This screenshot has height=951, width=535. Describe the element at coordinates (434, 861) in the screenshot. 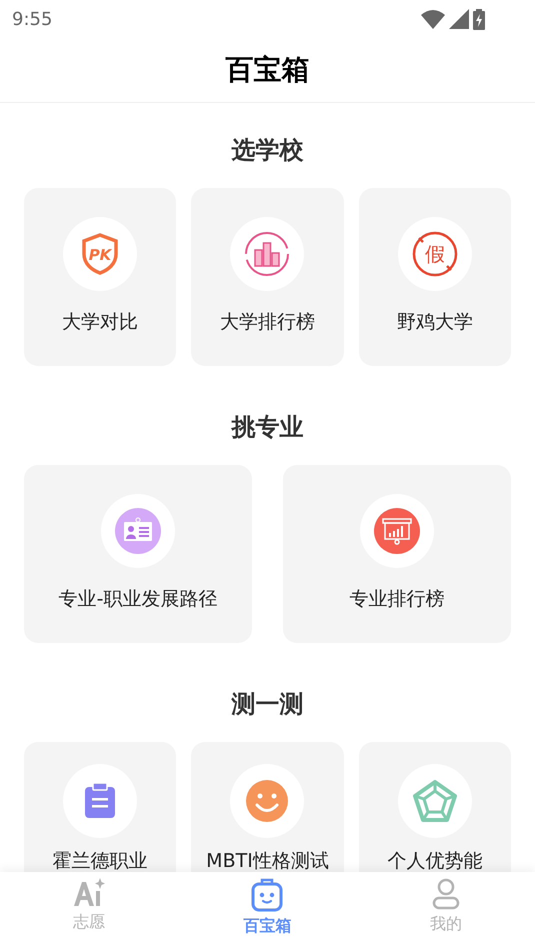

I see `tool-label: 个人优势能` at that location.